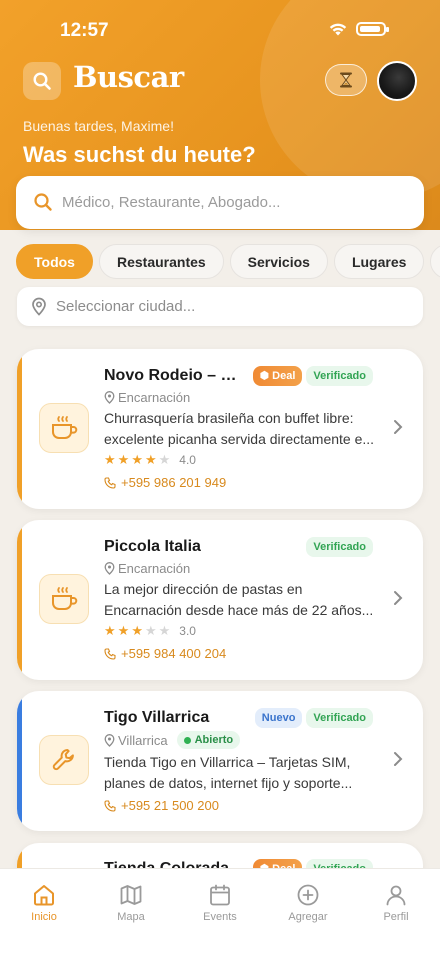 This screenshot has width=440, height=954. Describe the element at coordinates (54, 261) in the screenshot. I see `chip-todos: Todos` at that location.